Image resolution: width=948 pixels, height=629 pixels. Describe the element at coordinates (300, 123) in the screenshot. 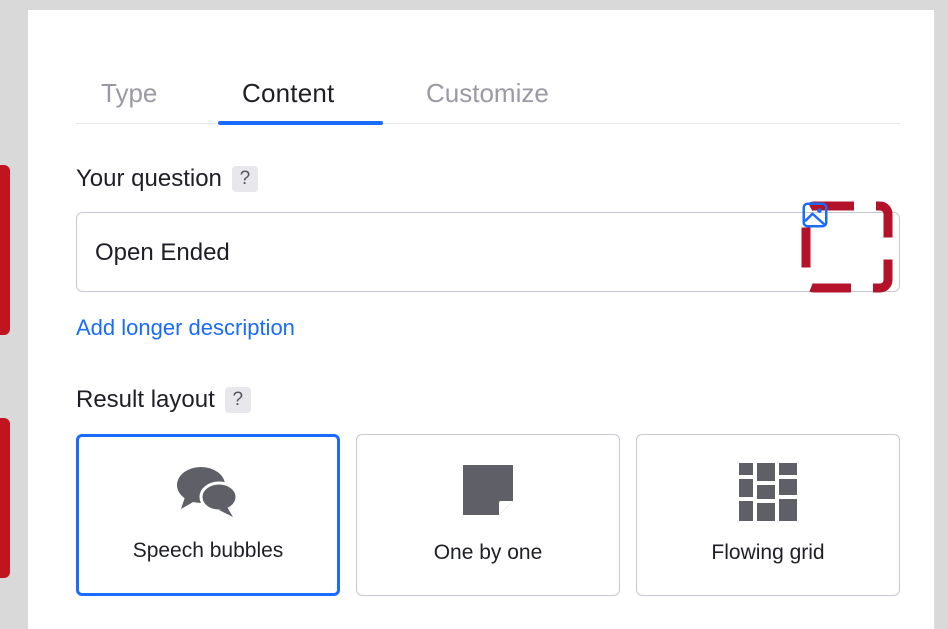

I see `active-tab-indicator` at that location.